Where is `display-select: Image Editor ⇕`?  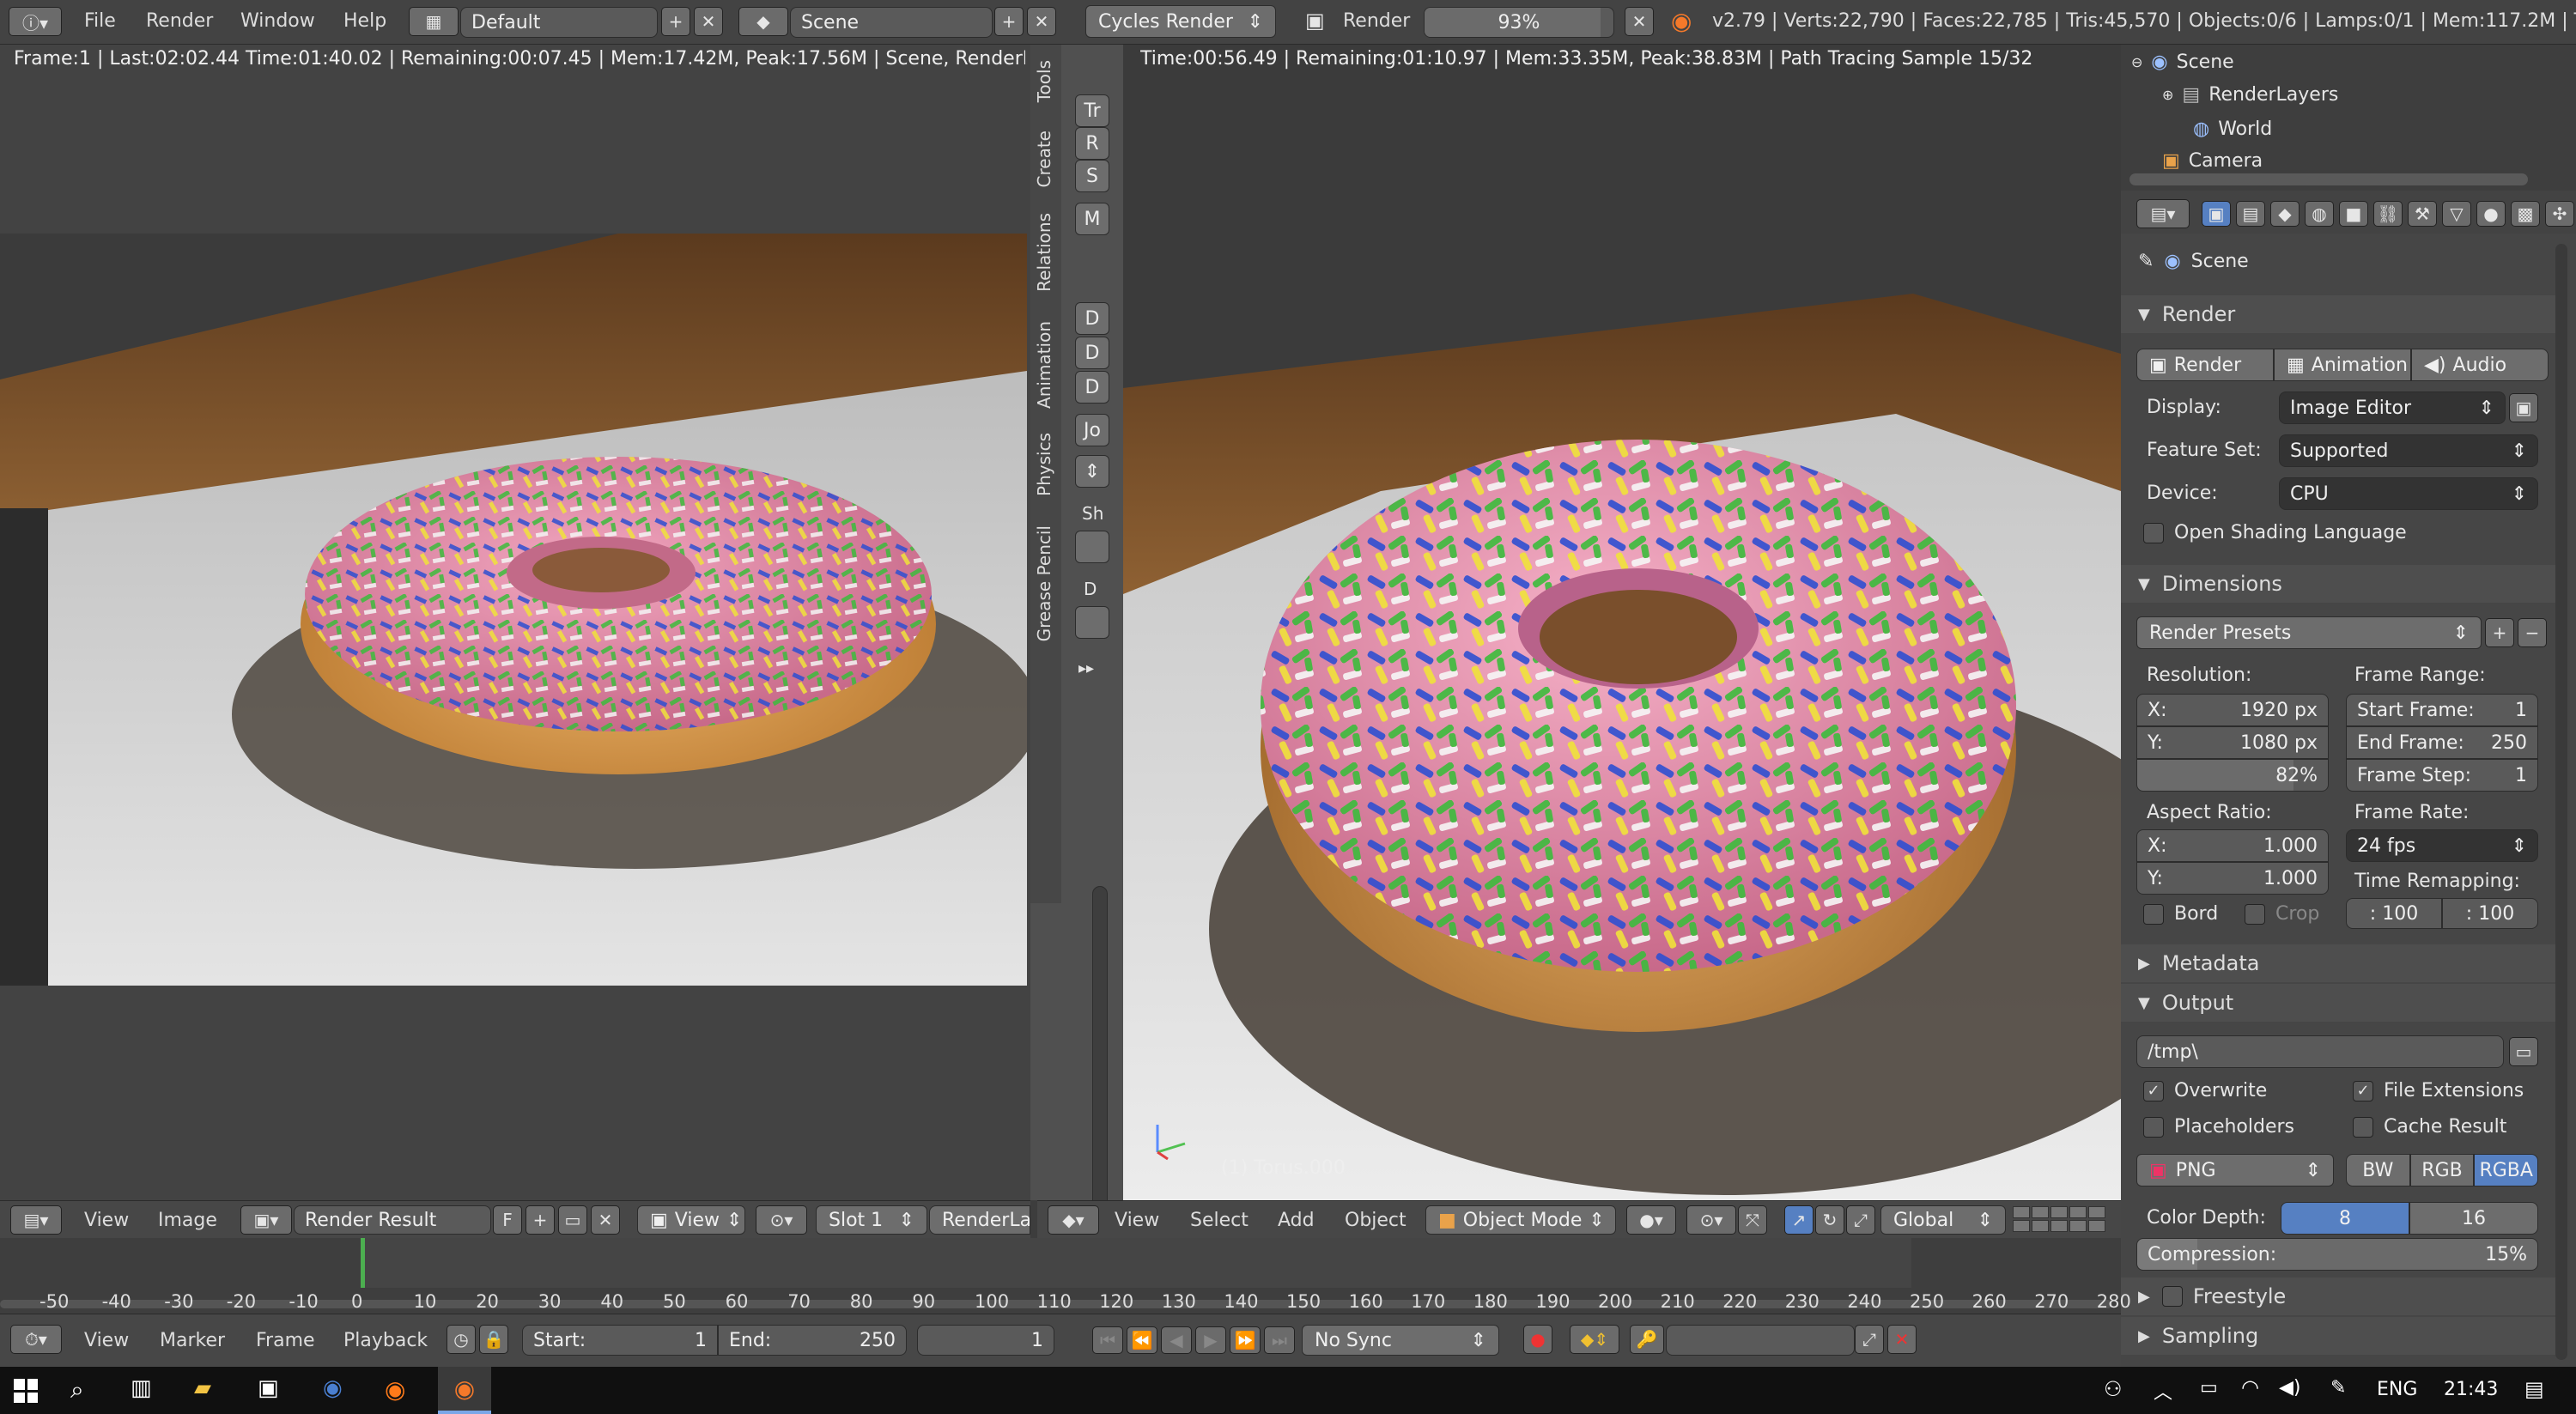
display-select: Image Editor ⇕ is located at coordinates (2392, 407).